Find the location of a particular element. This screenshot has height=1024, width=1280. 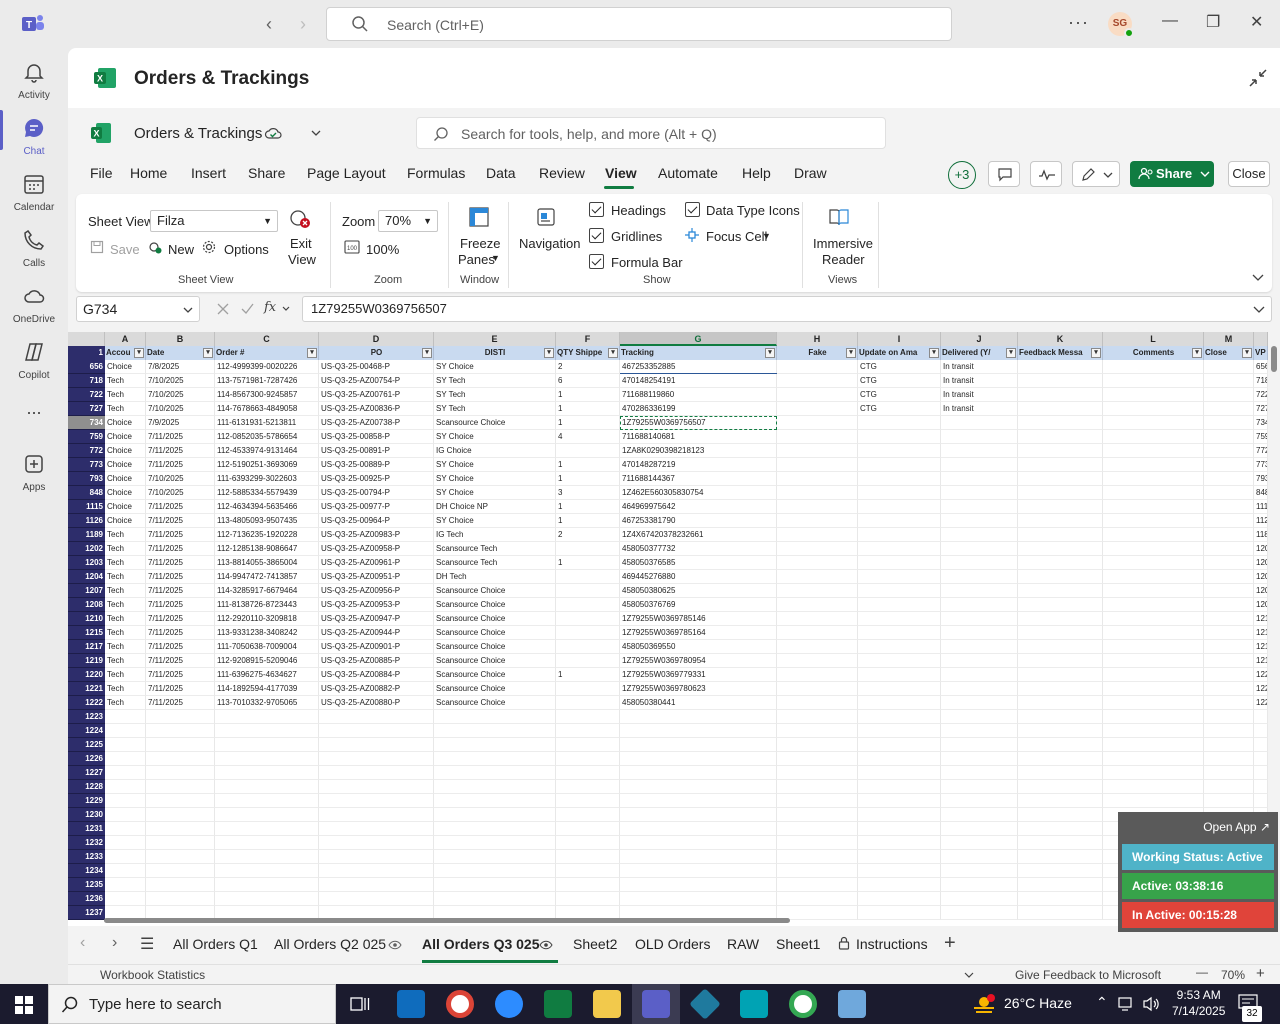

table-cell: SY Tech is located at coordinates (495, 395).